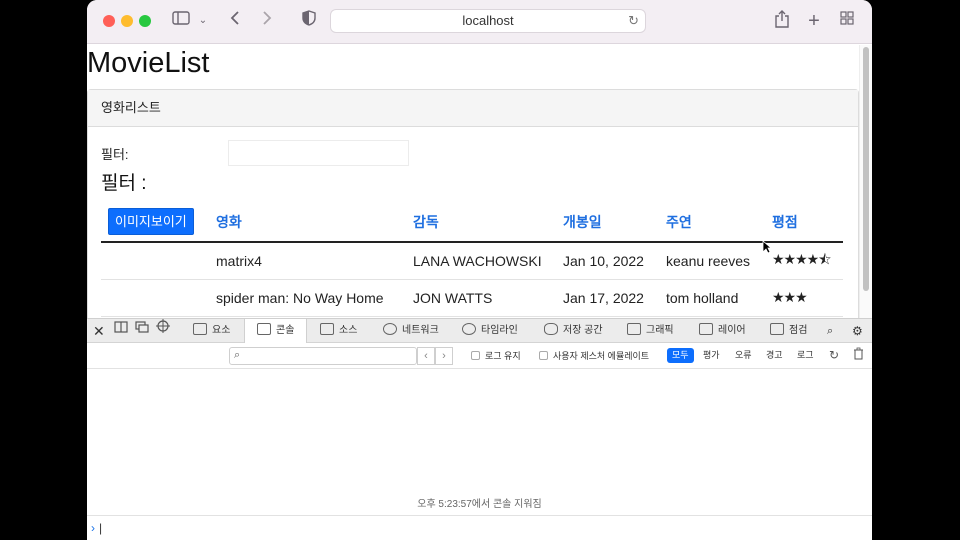 This screenshot has width=960, height=540. Describe the element at coordinates (314, 261) in the screenshot. I see `movie-title: matrix4` at that location.